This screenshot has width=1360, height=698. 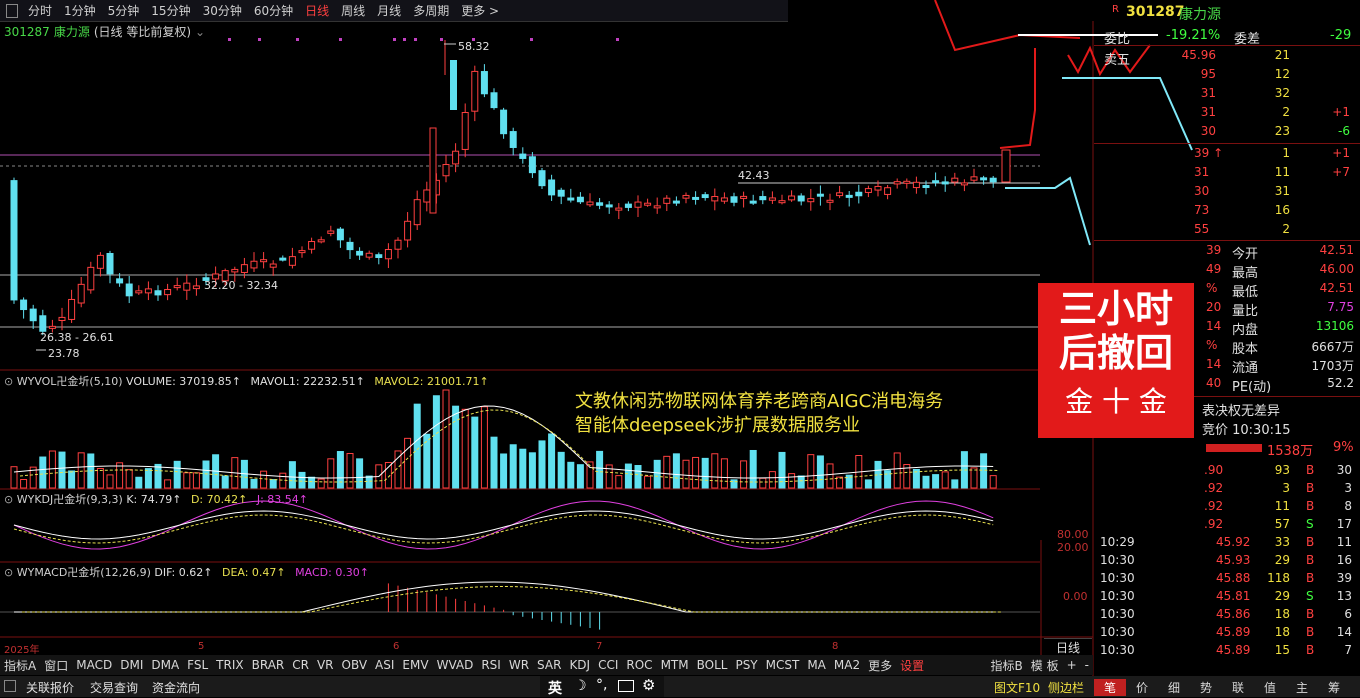 What do you see at coordinates (1302, 687) in the screenshot?
I see `right-panel-tab: 主` at bounding box center [1302, 687].